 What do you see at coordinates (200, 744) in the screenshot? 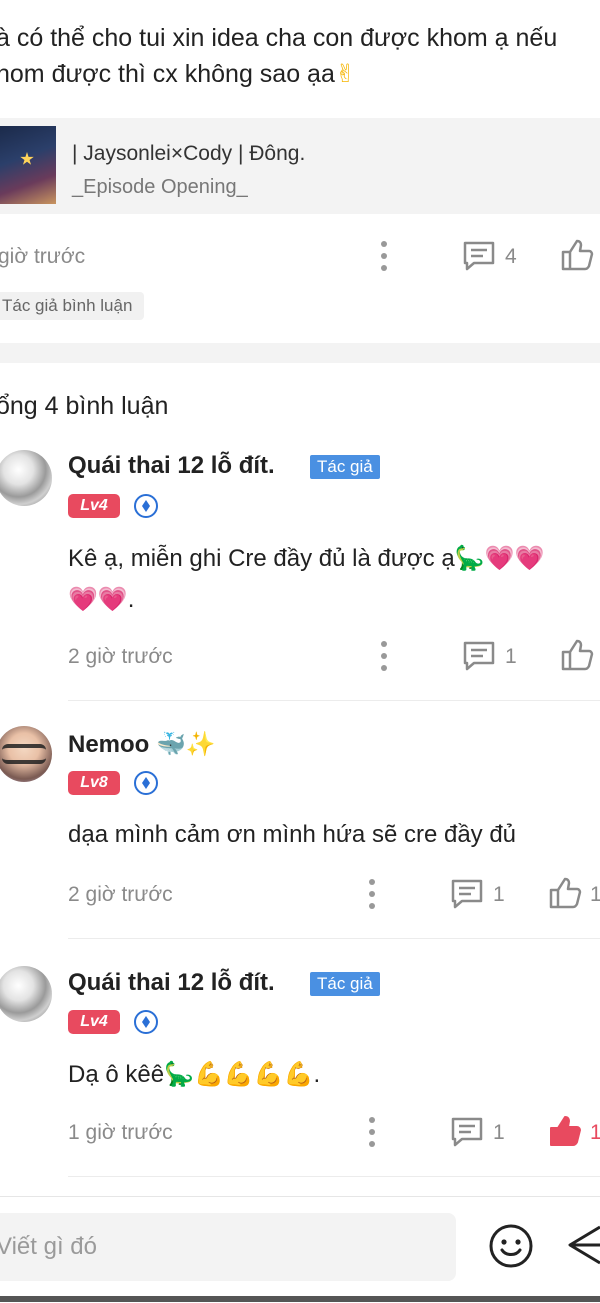
I see `sparkles-emoji: ✨` at bounding box center [200, 744].